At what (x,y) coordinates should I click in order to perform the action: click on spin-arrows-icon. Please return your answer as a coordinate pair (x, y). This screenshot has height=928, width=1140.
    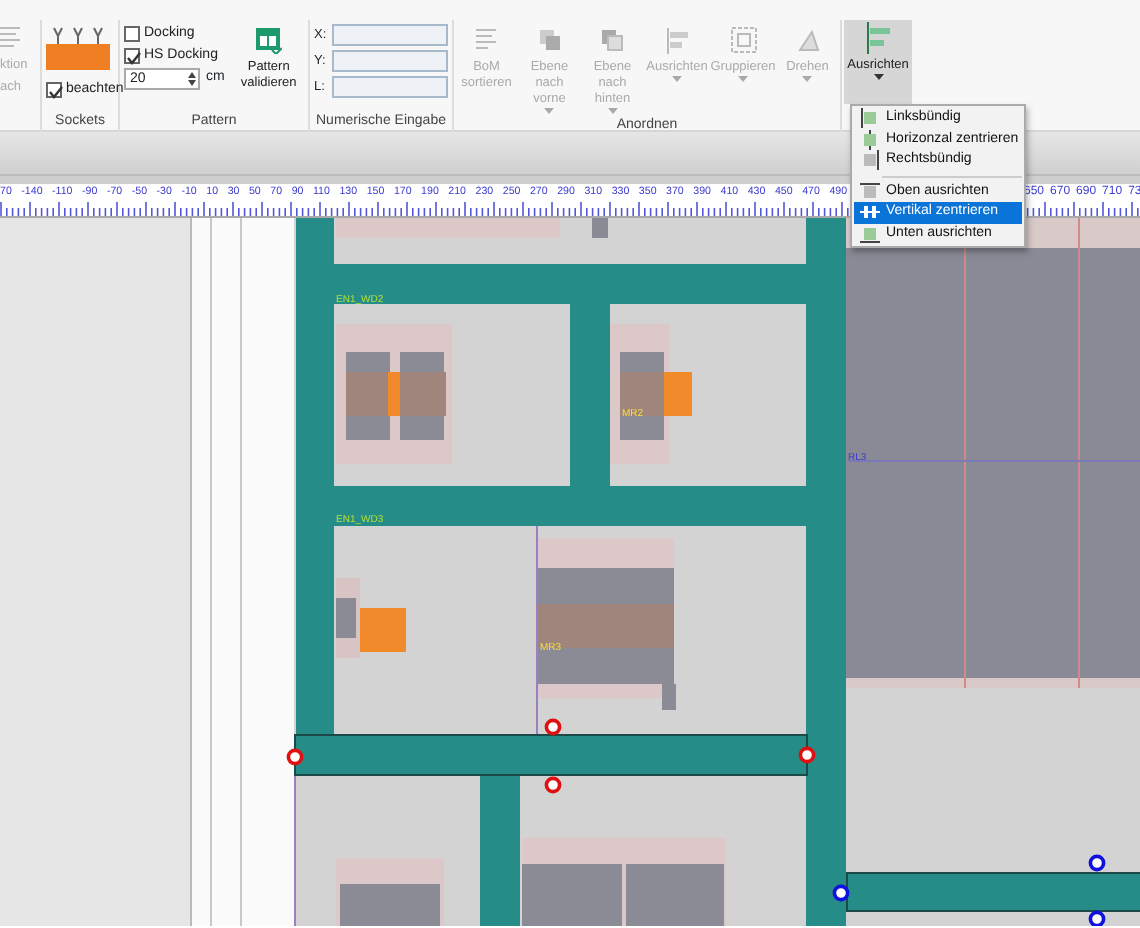
    Looking at the image, I should click on (192, 79).